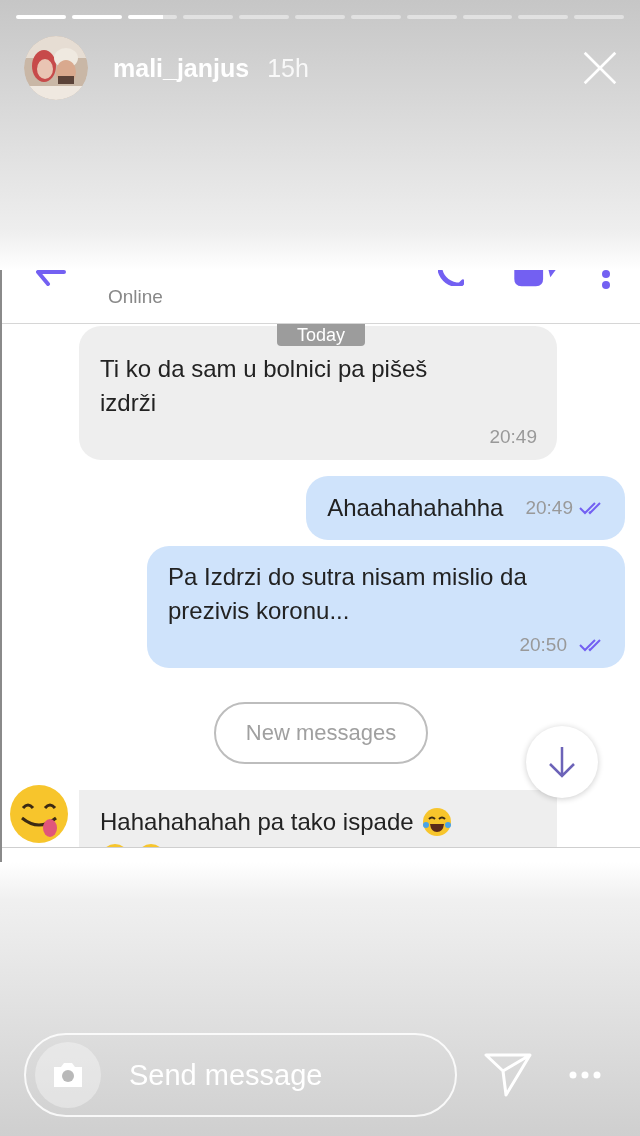  I want to click on back-arrow-icon, so click(51, 278).